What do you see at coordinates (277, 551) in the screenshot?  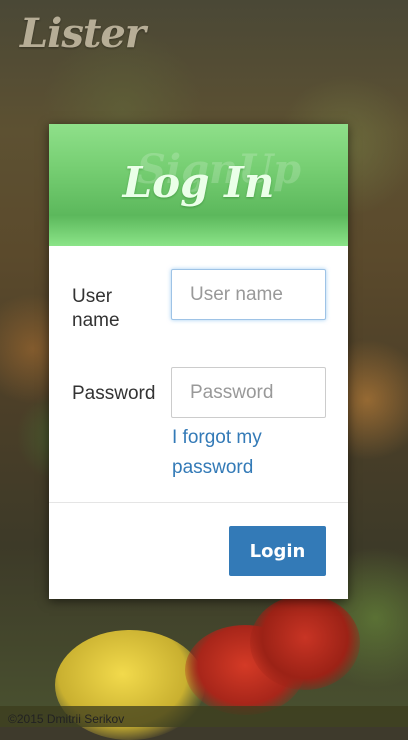 I see `login-button: Login` at bounding box center [277, 551].